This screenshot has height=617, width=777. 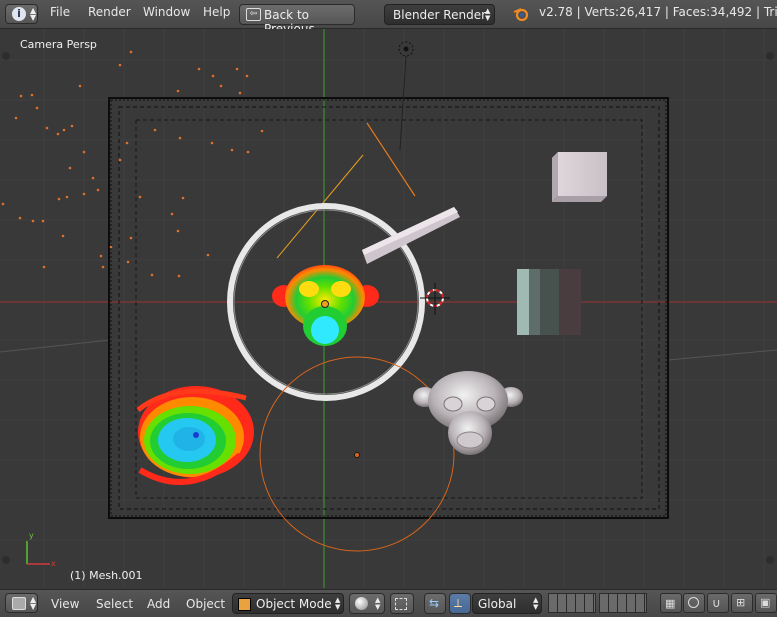 I want to click on object-mode-cube-icon, so click(x=244, y=604).